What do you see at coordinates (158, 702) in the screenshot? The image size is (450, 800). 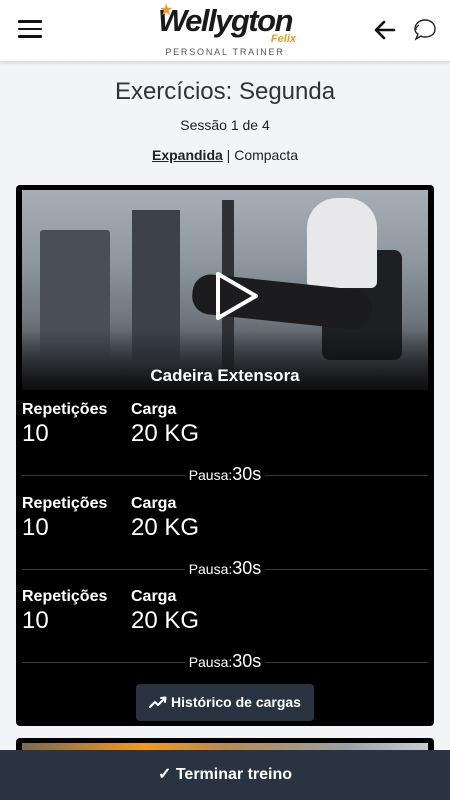 I see `trending-up-icon` at bounding box center [158, 702].